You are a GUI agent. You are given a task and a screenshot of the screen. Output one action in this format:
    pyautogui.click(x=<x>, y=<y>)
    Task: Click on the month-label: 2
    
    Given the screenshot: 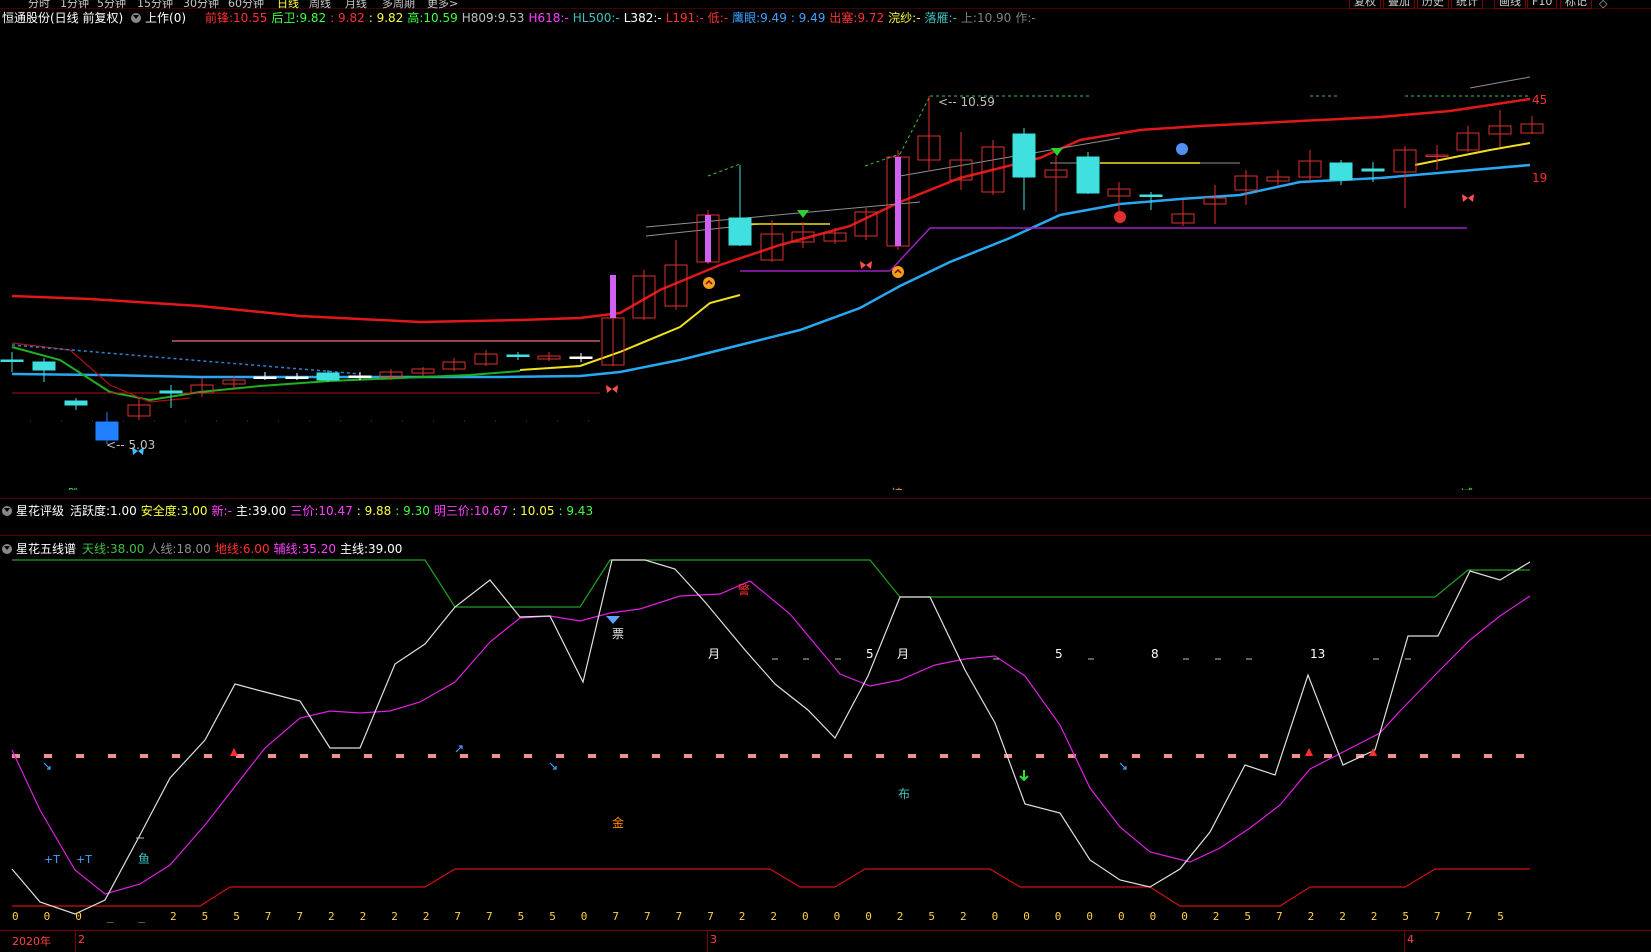 What is the action you would take?
    pyautogui.click(x=81, y=939)
    